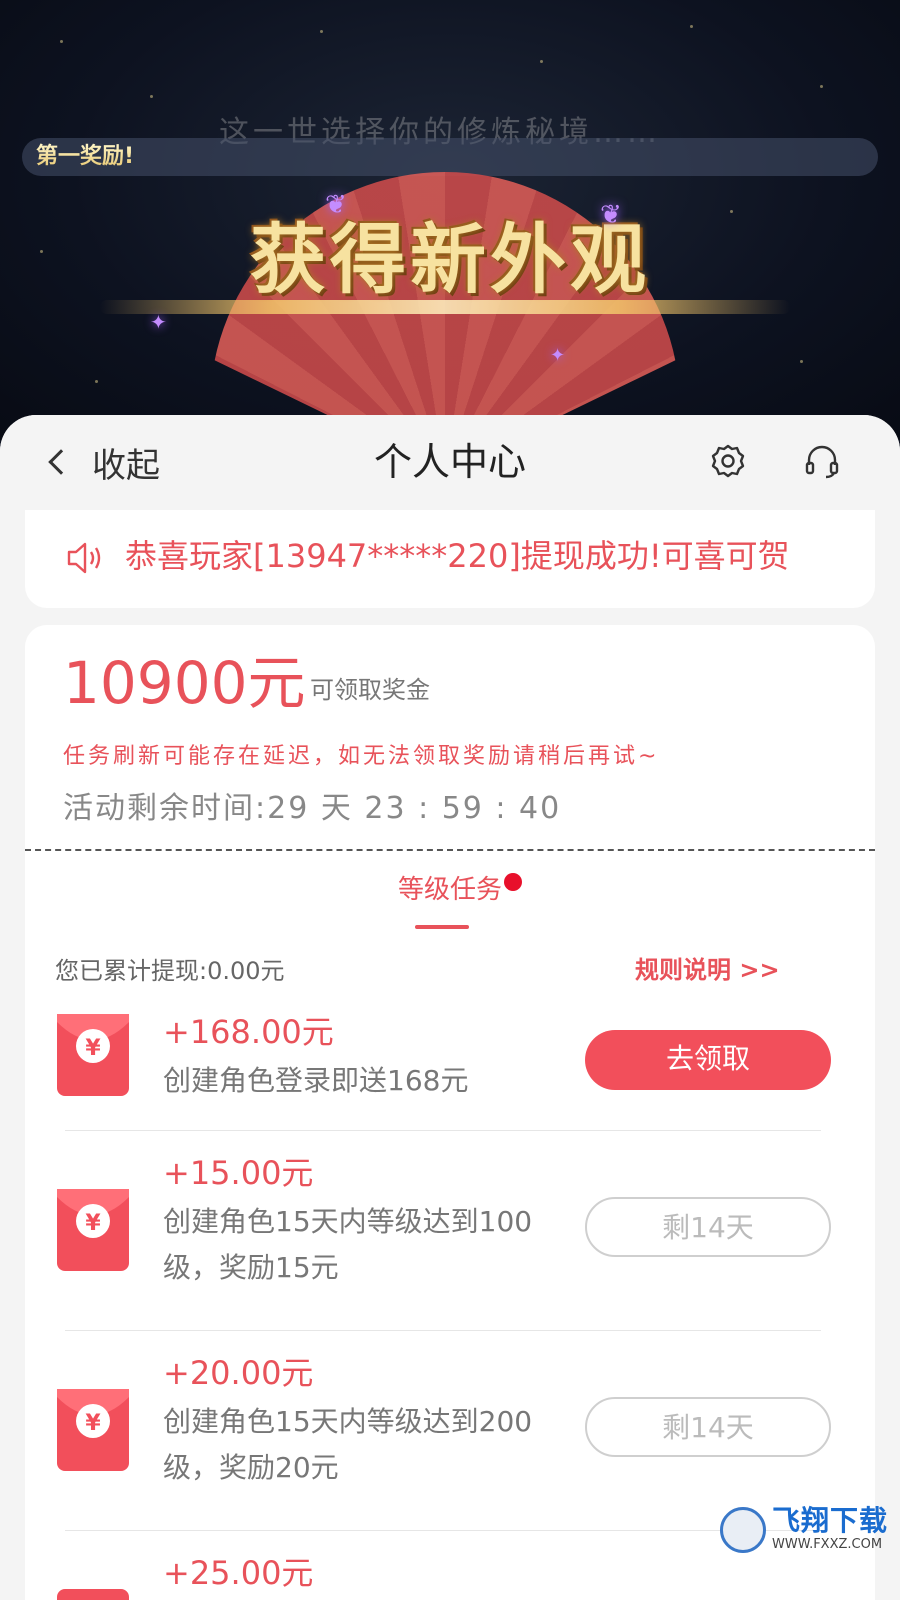 The width and height of the screenshot is (900, 1600). What do you see at coordinates (827, 1544) in the screenshot?
I see `watermark-url: WWW.FXXZ.COM` at bounding box center [827, 1544].